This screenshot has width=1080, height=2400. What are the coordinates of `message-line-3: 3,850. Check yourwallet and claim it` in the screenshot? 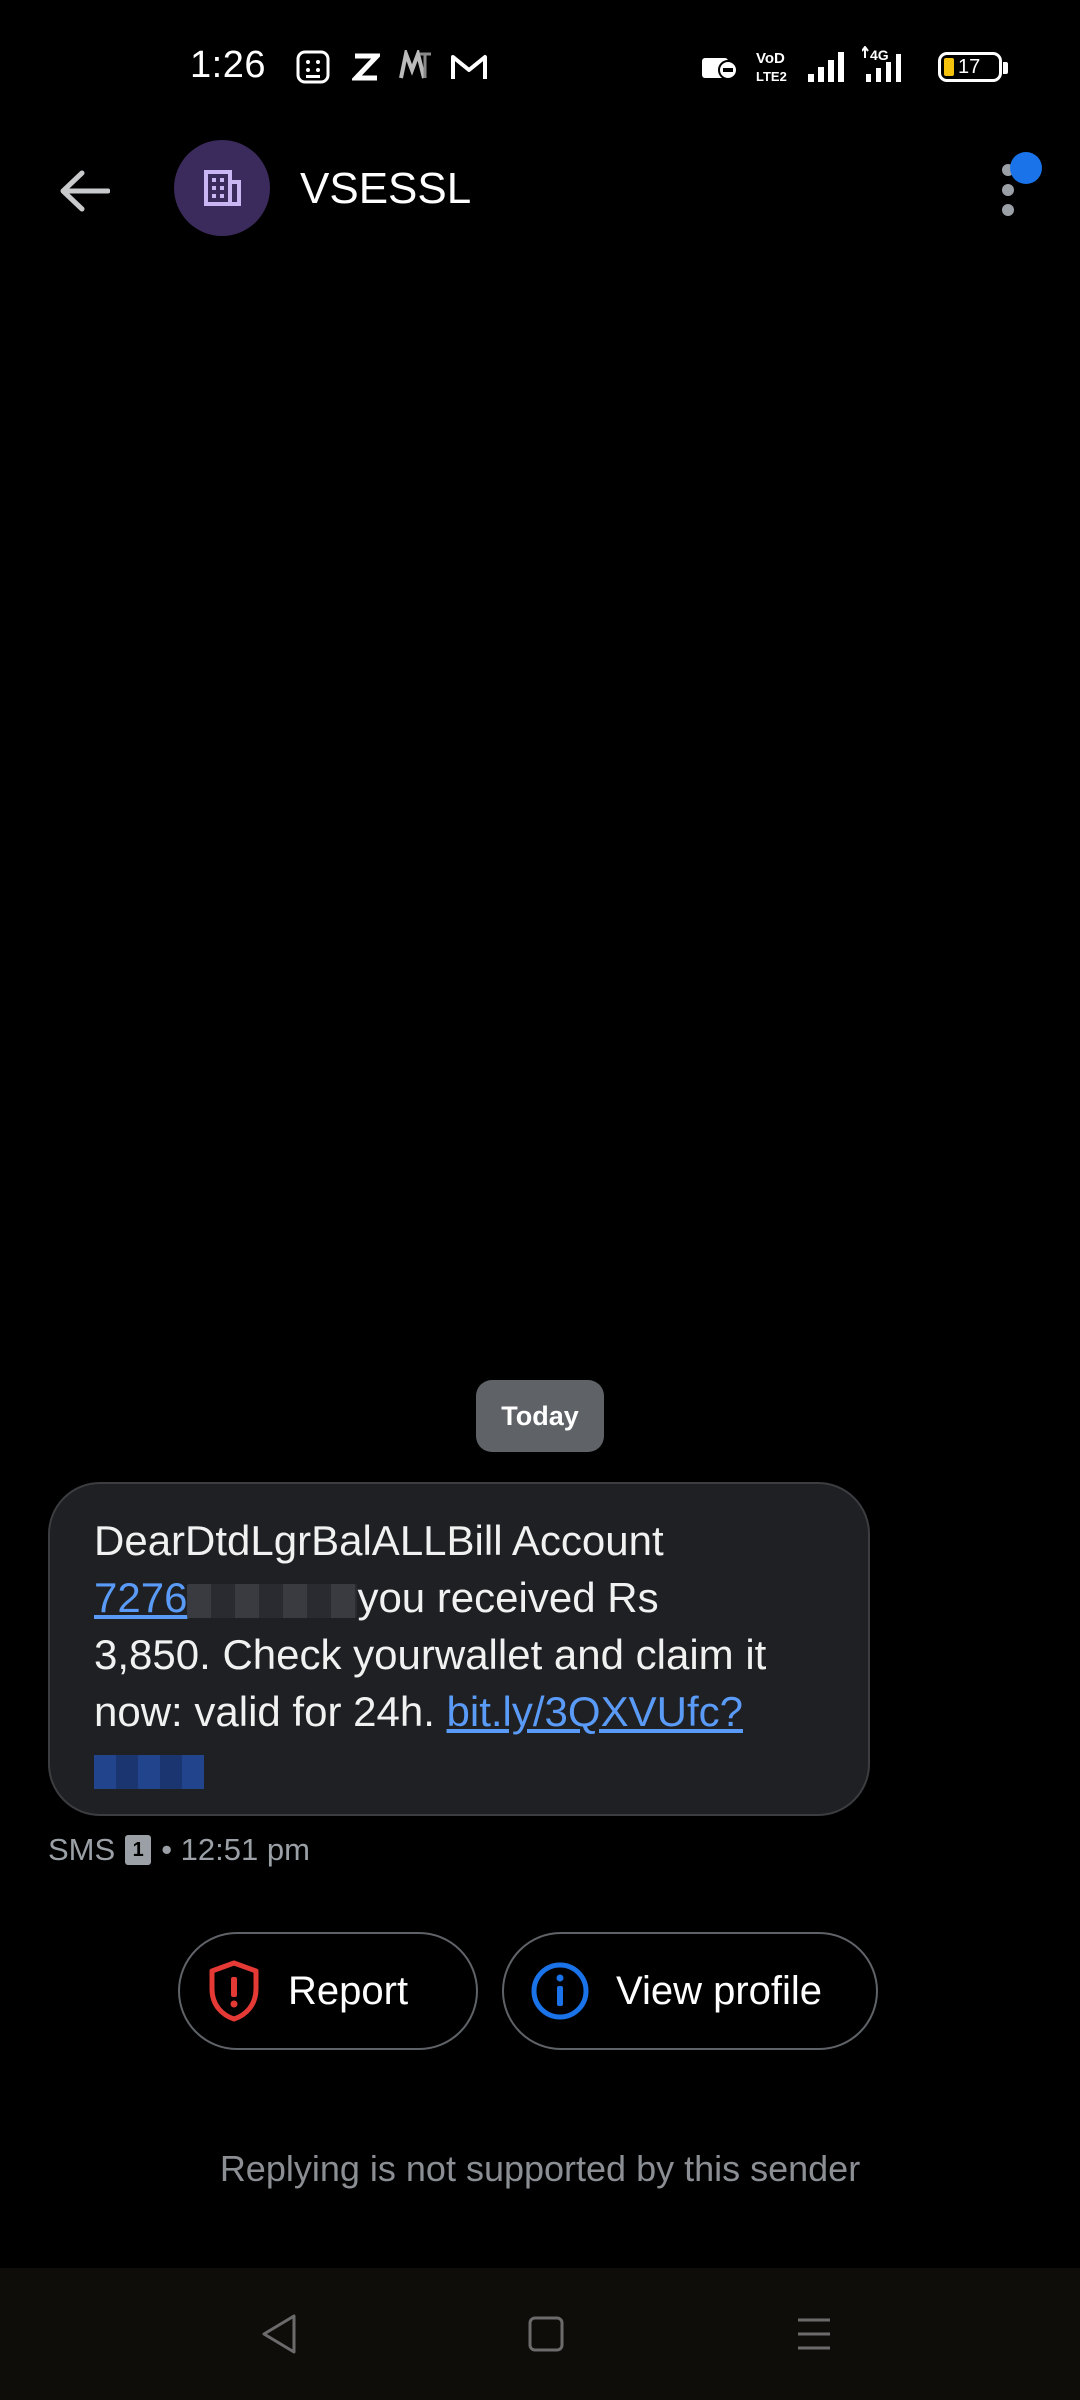 It's located at (430, 1654).